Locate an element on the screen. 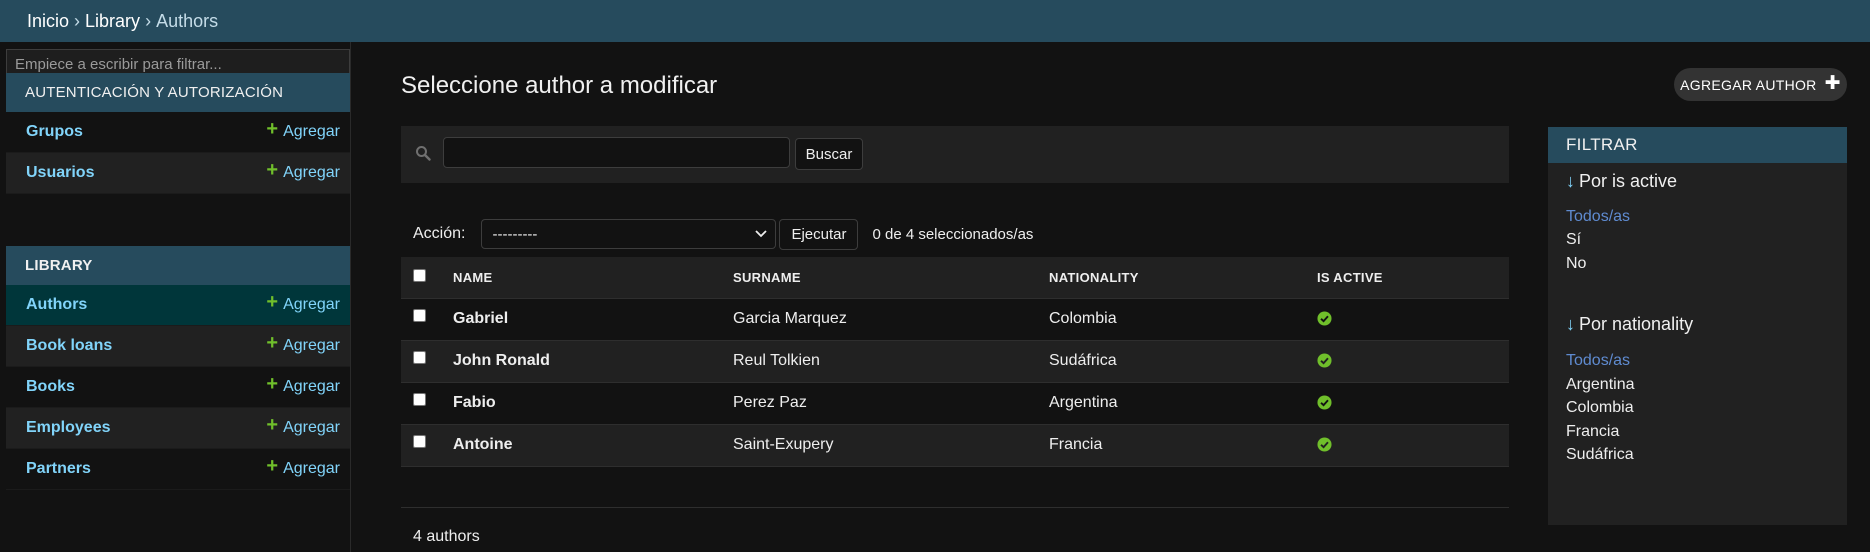 This screenshot has width=1870, height=552. filter-option-sudafrica: Sudáfrica is located at coordinates (1600, 455).